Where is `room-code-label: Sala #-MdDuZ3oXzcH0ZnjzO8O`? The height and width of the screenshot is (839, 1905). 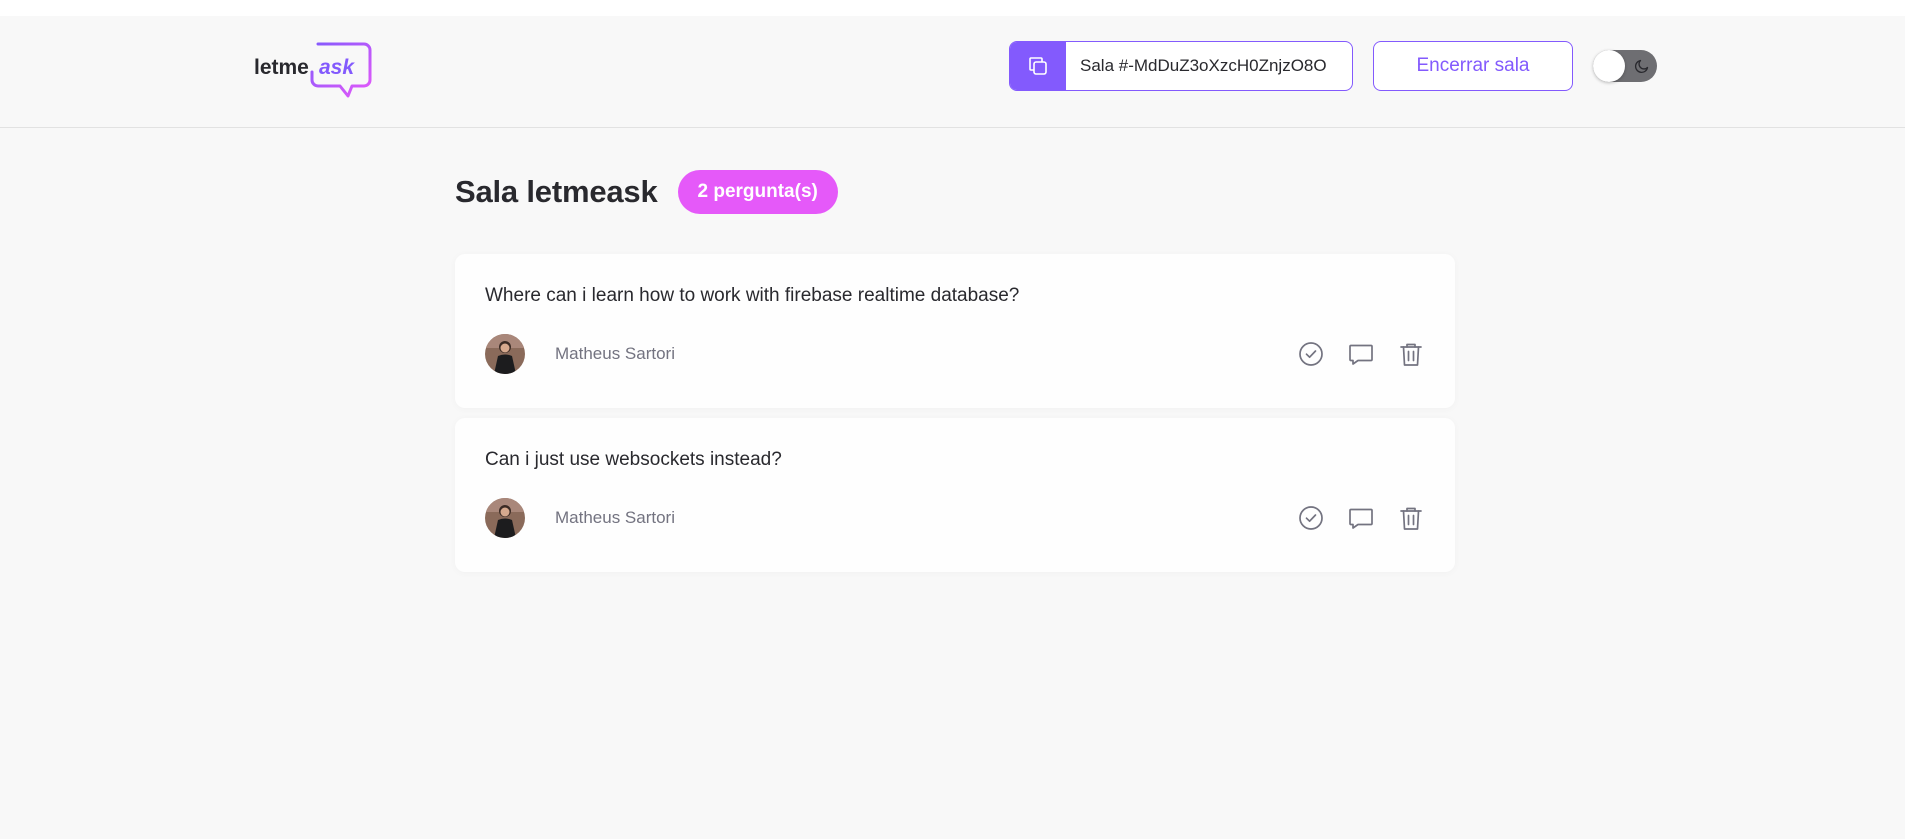 room-code-label: Sala #-MdDuZ3oXzcH0ZnjzO8O is located at coordinates (1203, 65).